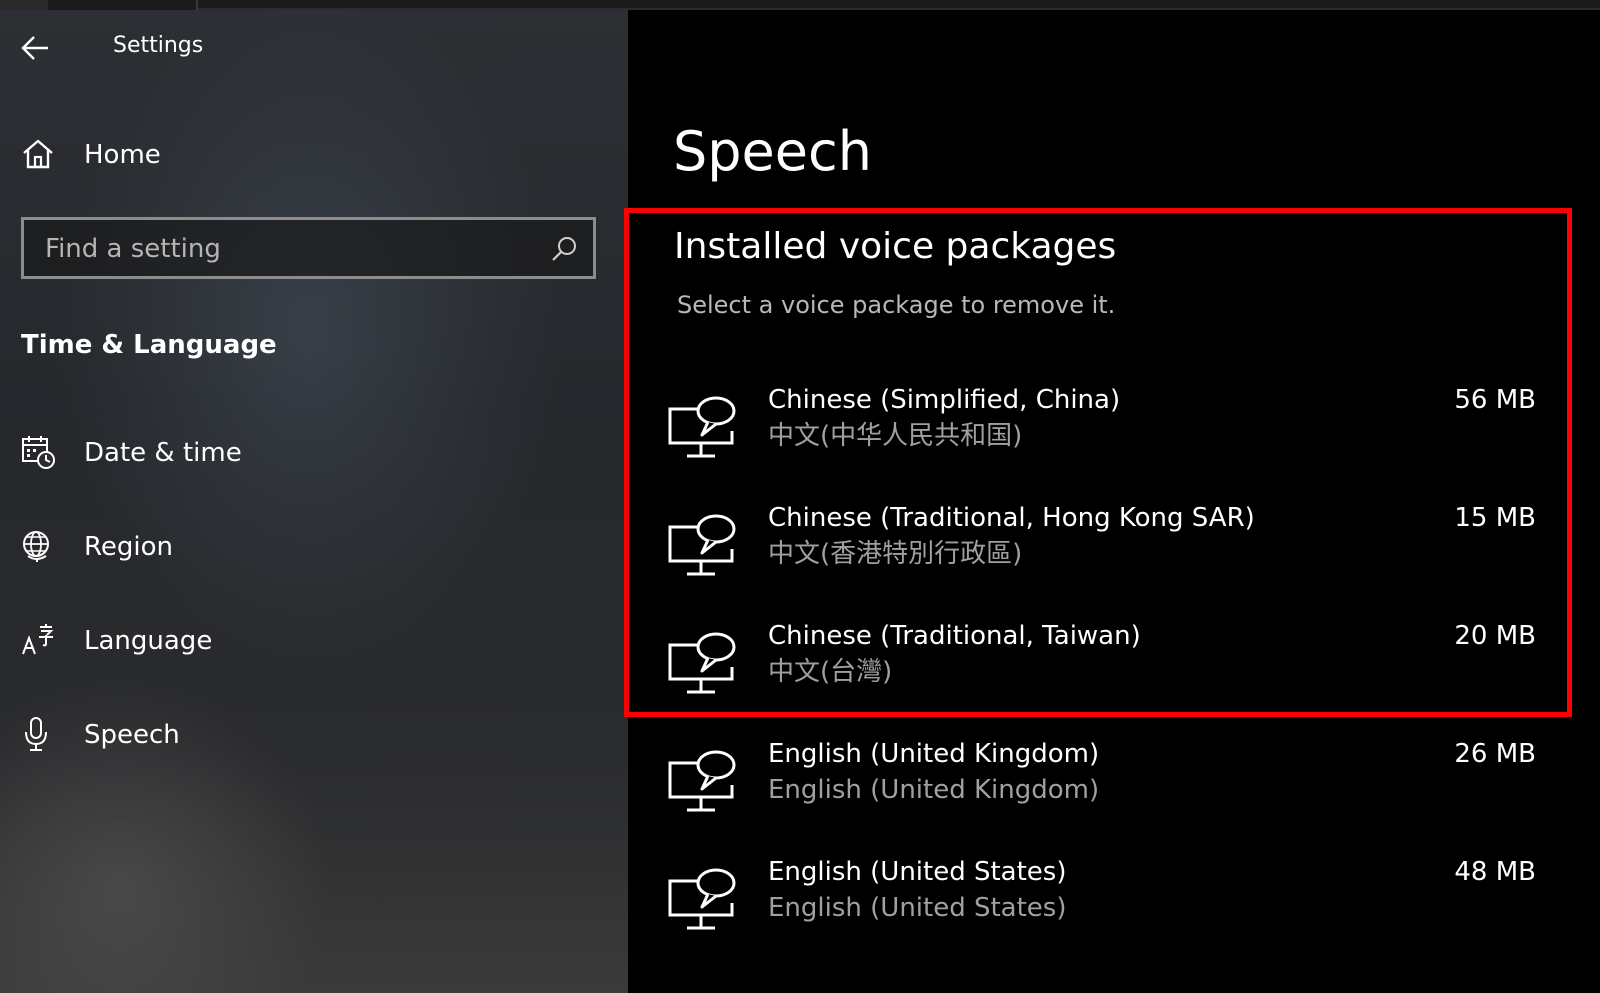 This screenshot has height=993, width=1600. I want to click on voice-package-native-name: 中文(中华人民共和国), so click(895, 436).